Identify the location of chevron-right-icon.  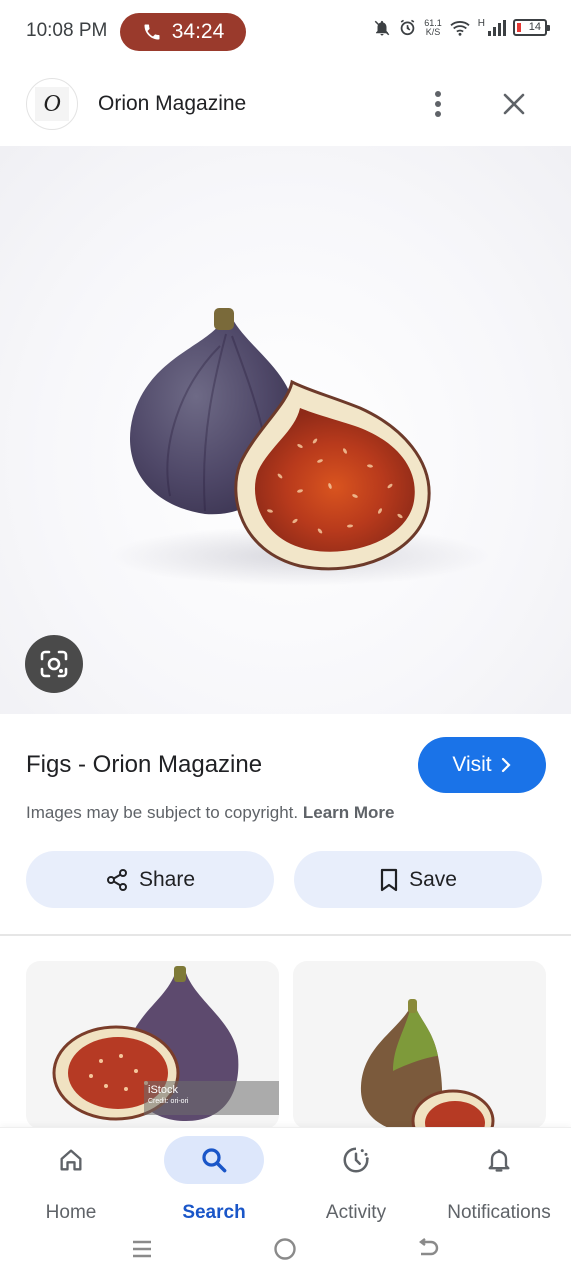
(506, 765).